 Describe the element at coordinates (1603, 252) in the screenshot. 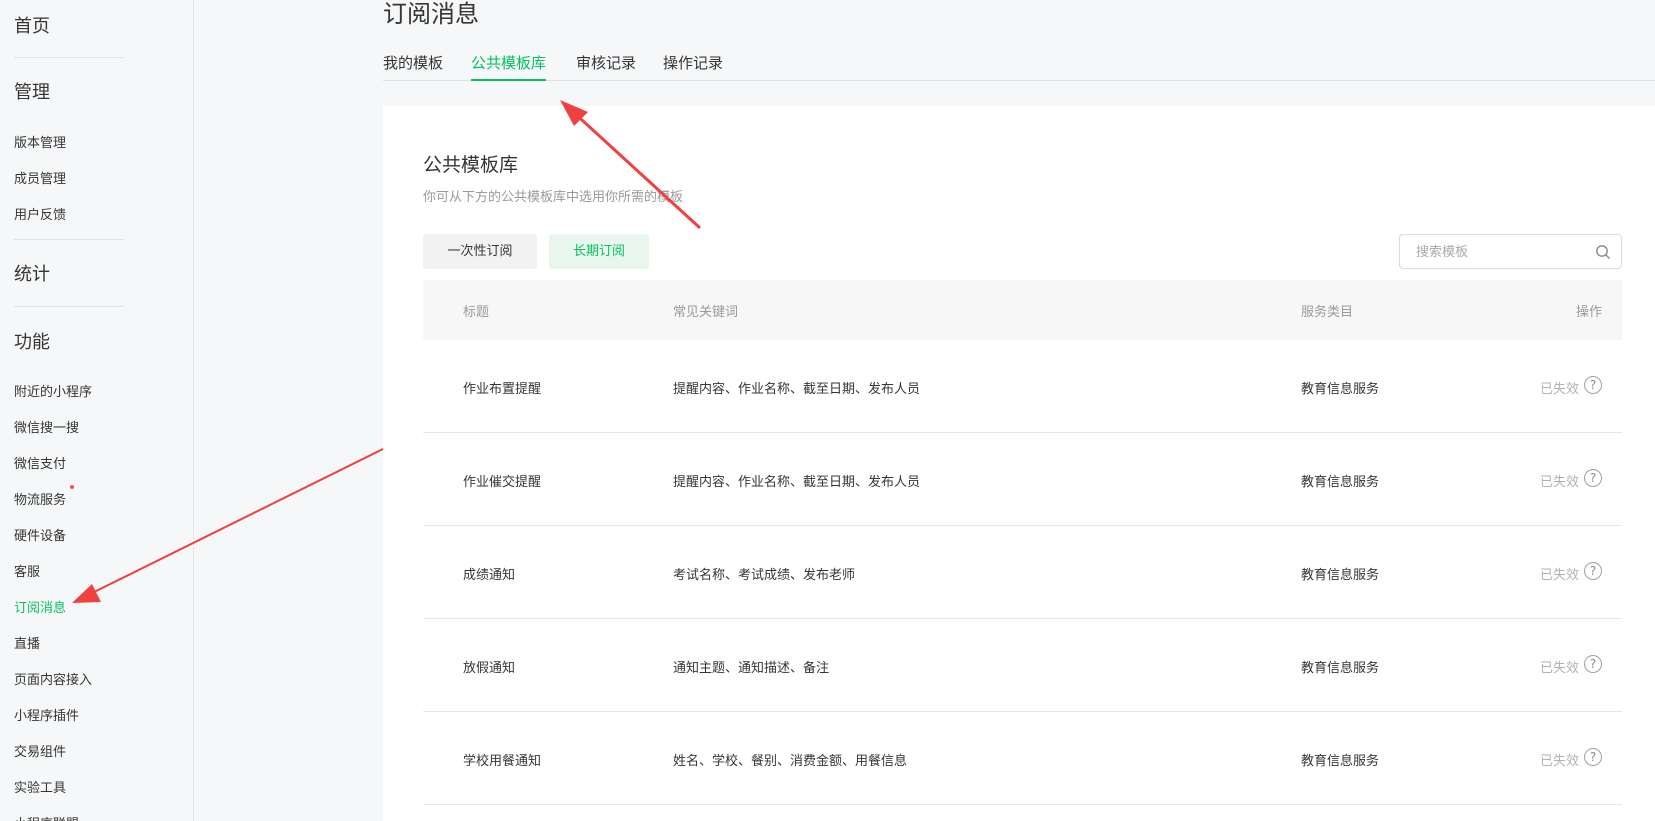

I see `search-icon` at that location.